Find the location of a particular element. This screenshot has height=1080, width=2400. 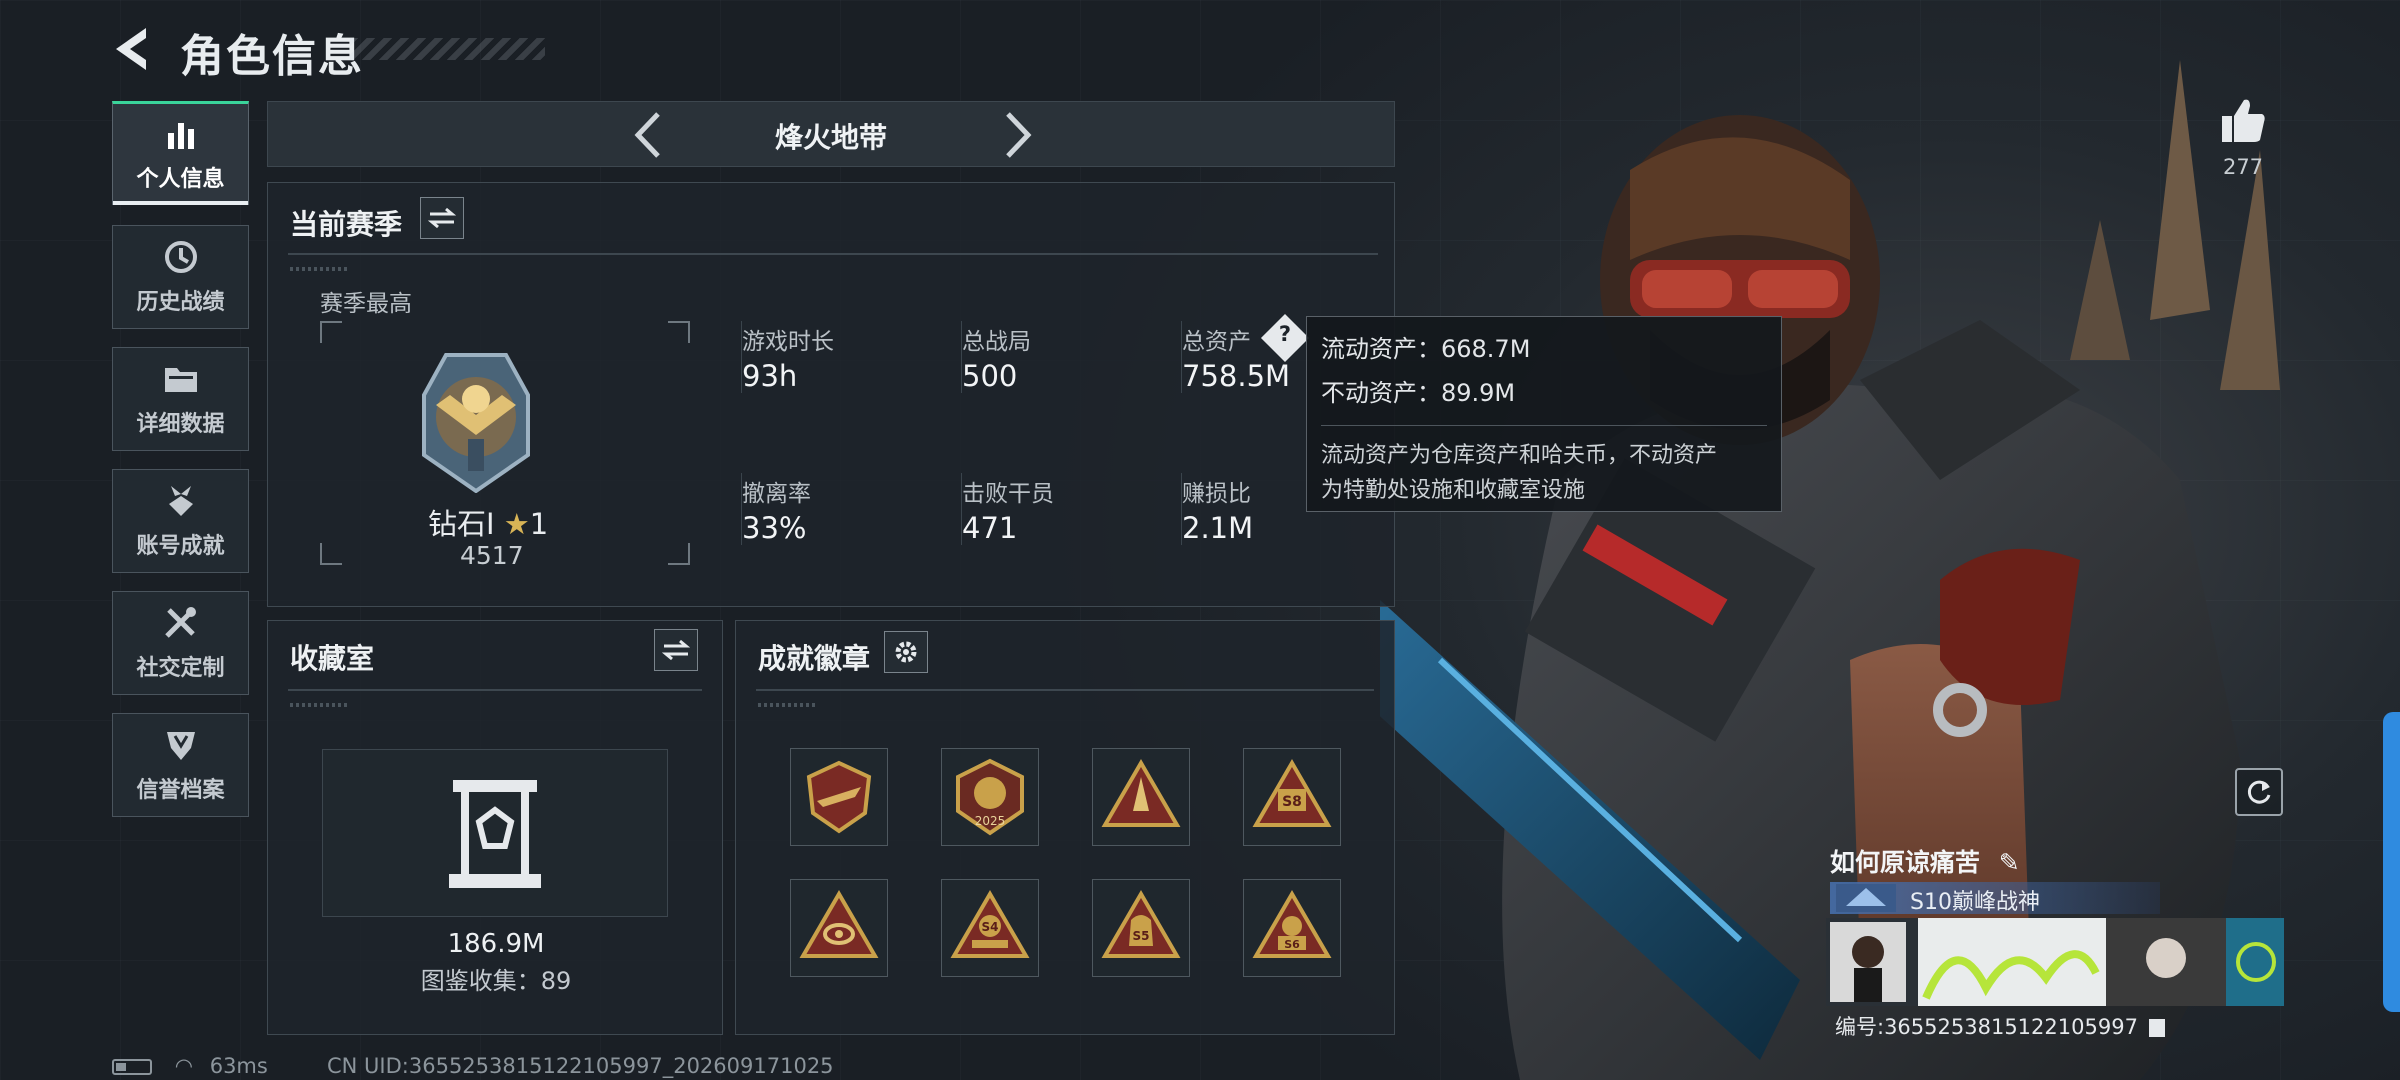

gear-icon is located at coordinates (906, 652).